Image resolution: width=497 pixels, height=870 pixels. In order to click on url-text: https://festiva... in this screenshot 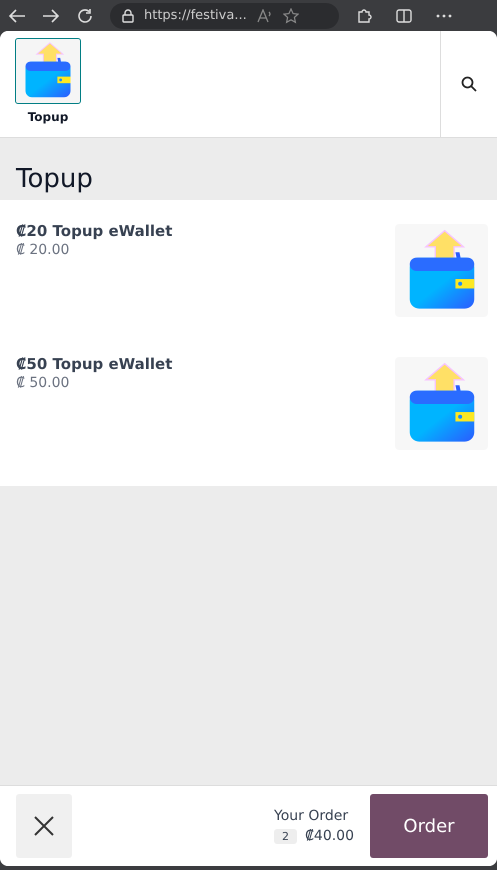, I will do `click(195, 15)`.